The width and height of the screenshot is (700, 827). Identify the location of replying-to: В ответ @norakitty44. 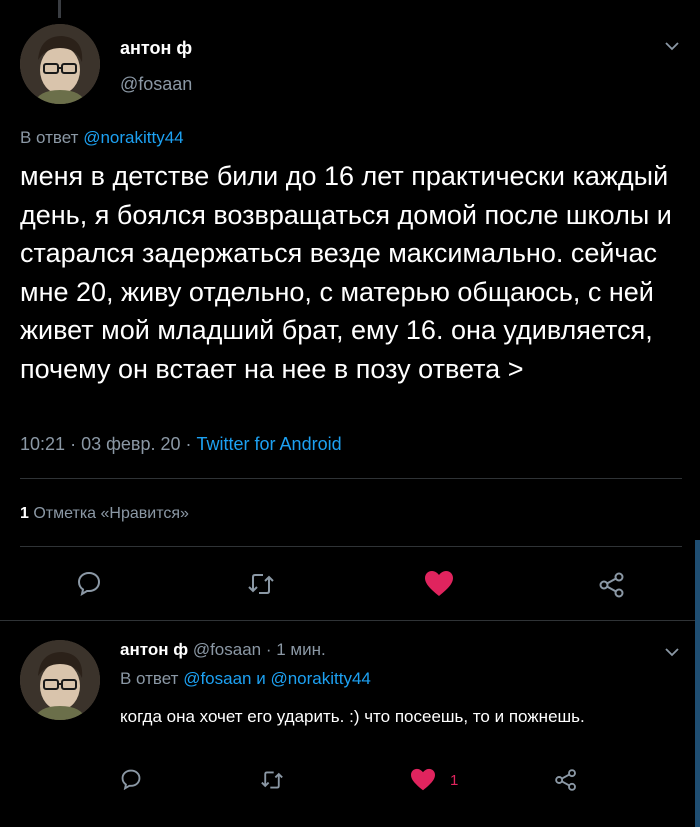
(102, 138).